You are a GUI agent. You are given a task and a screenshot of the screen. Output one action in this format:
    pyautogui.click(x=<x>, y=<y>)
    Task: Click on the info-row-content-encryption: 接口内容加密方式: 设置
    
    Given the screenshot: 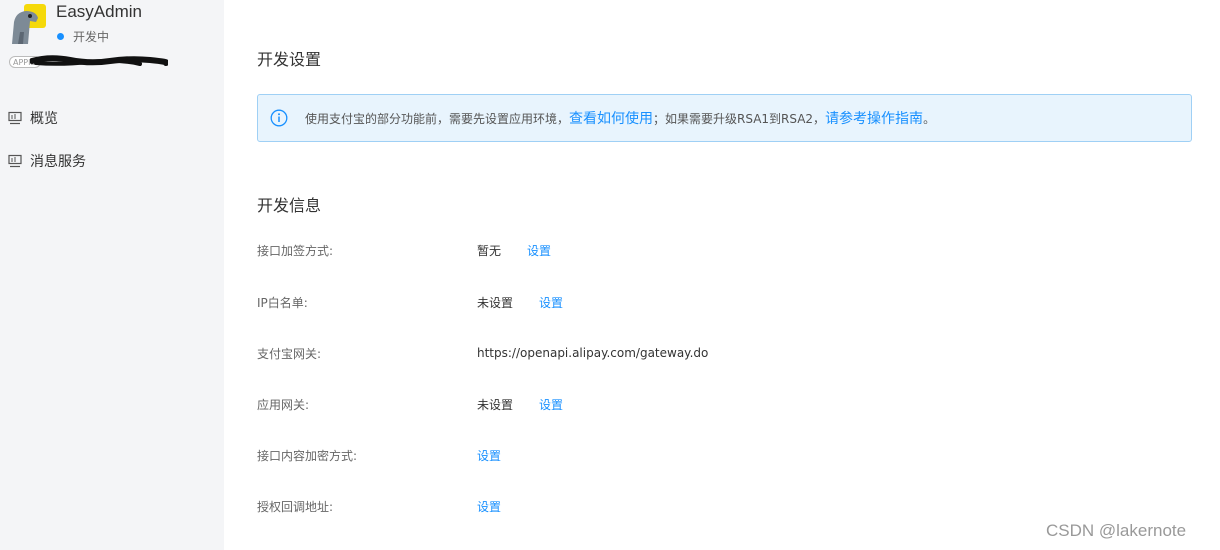 What is the action you would take?
    pyautogui.click(x=379, y=455)
    